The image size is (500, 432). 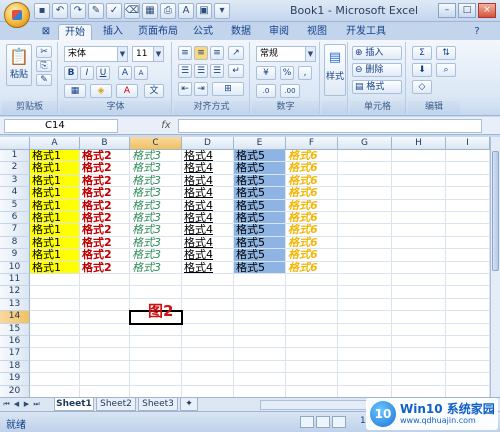 I want to click on cell-c18, so click(x=156, y=367).